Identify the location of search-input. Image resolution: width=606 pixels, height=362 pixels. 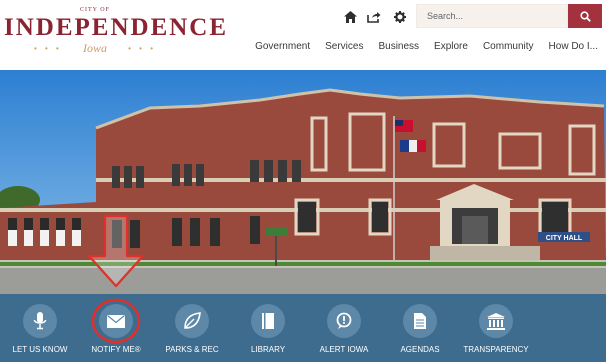
(492, 16).